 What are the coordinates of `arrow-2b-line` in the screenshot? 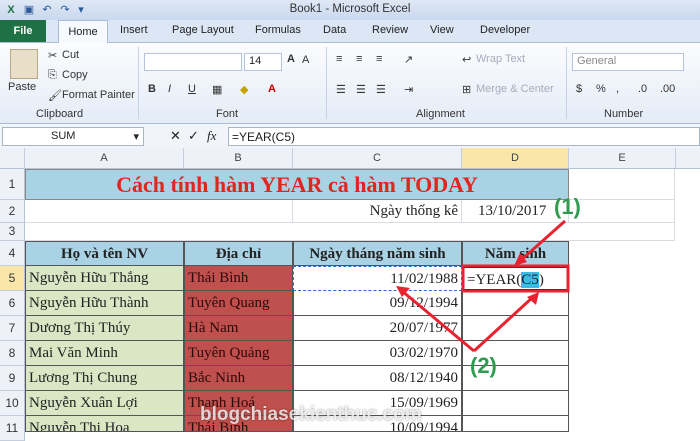 It's located at (503, 324).